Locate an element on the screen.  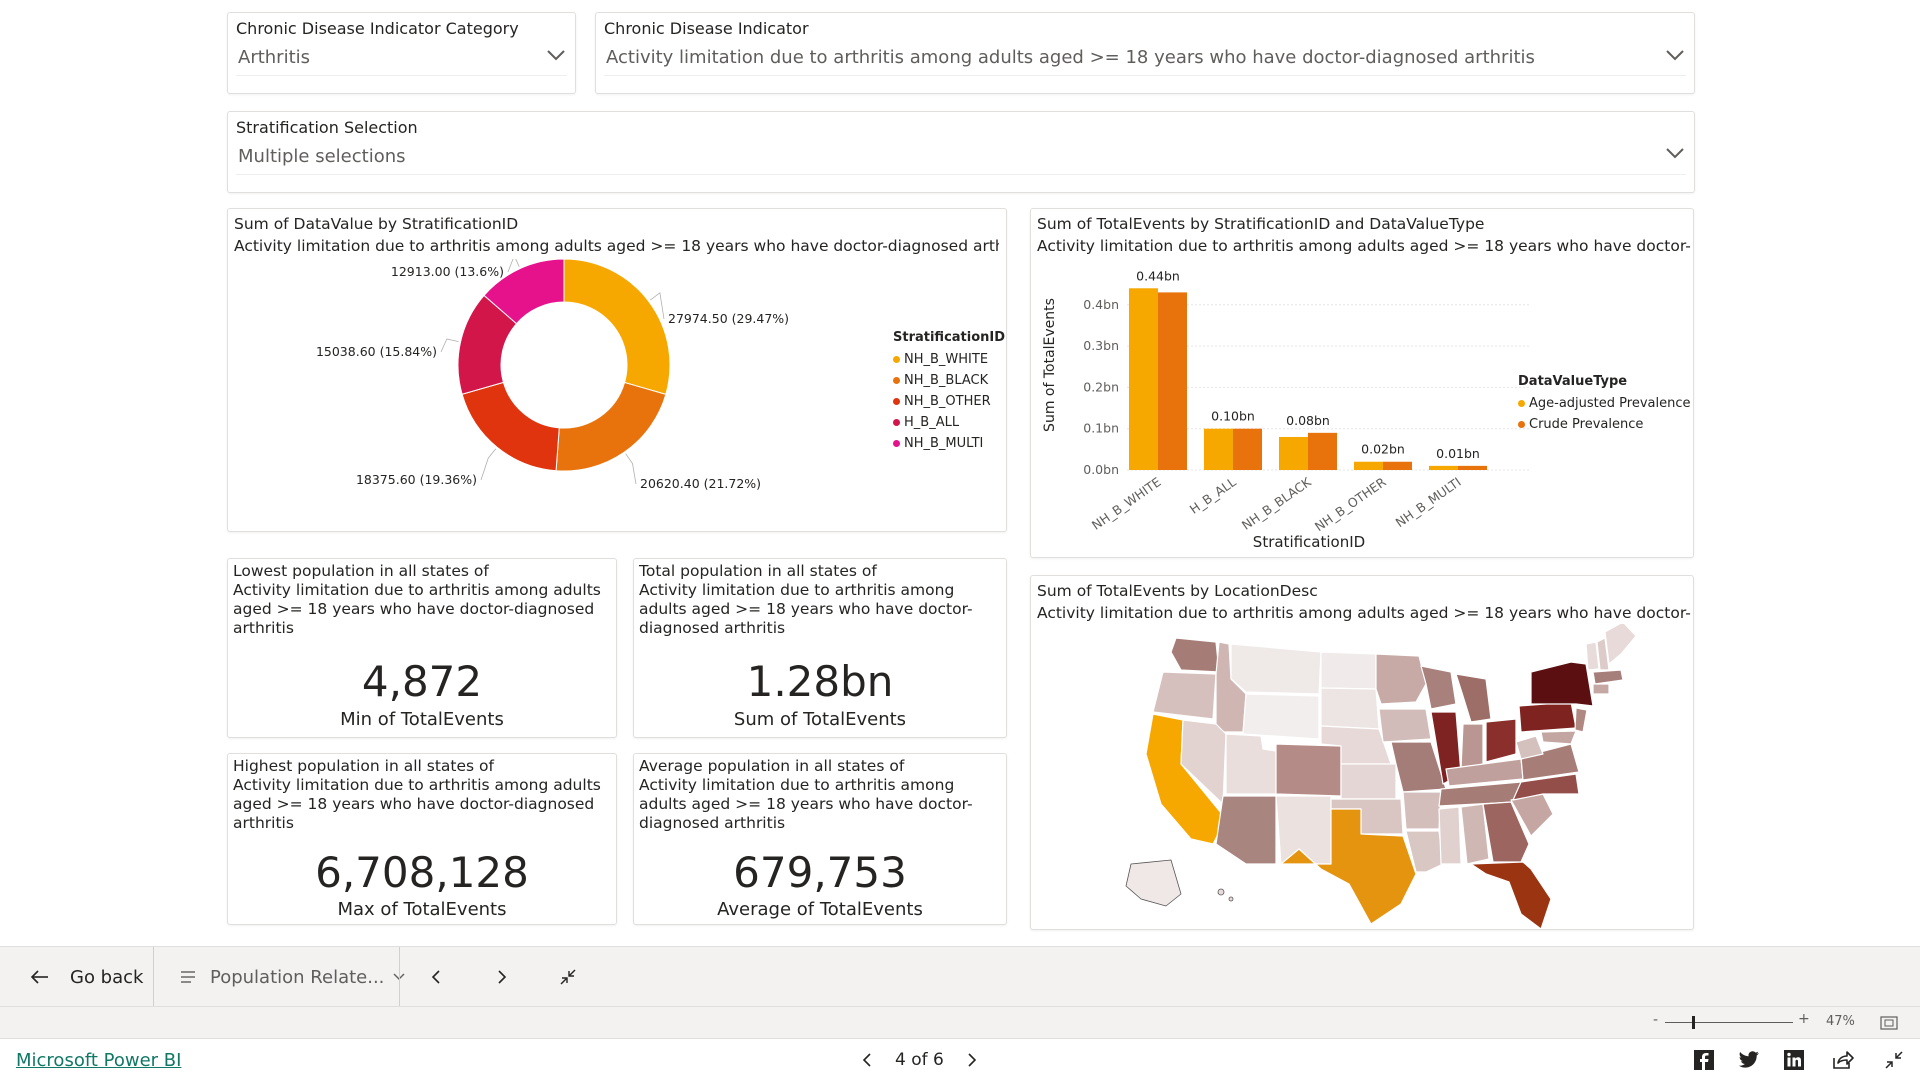
twitter-icon is located at coordinates (1749, 1060).